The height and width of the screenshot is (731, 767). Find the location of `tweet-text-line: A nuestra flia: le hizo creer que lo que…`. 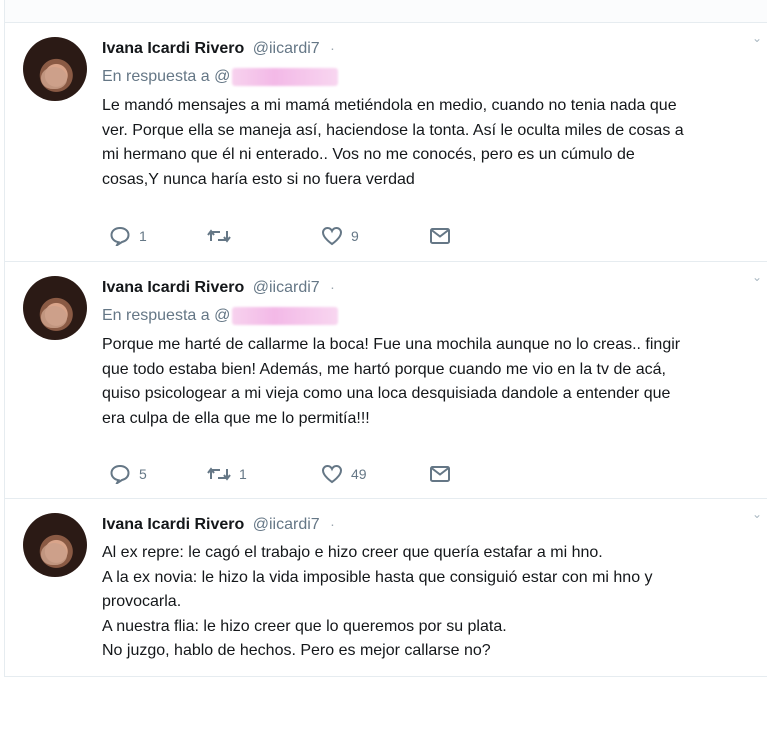

tweet-text-line: A nuestra flia: le hizo creer que lo que… is located at coordinates (304, 626).